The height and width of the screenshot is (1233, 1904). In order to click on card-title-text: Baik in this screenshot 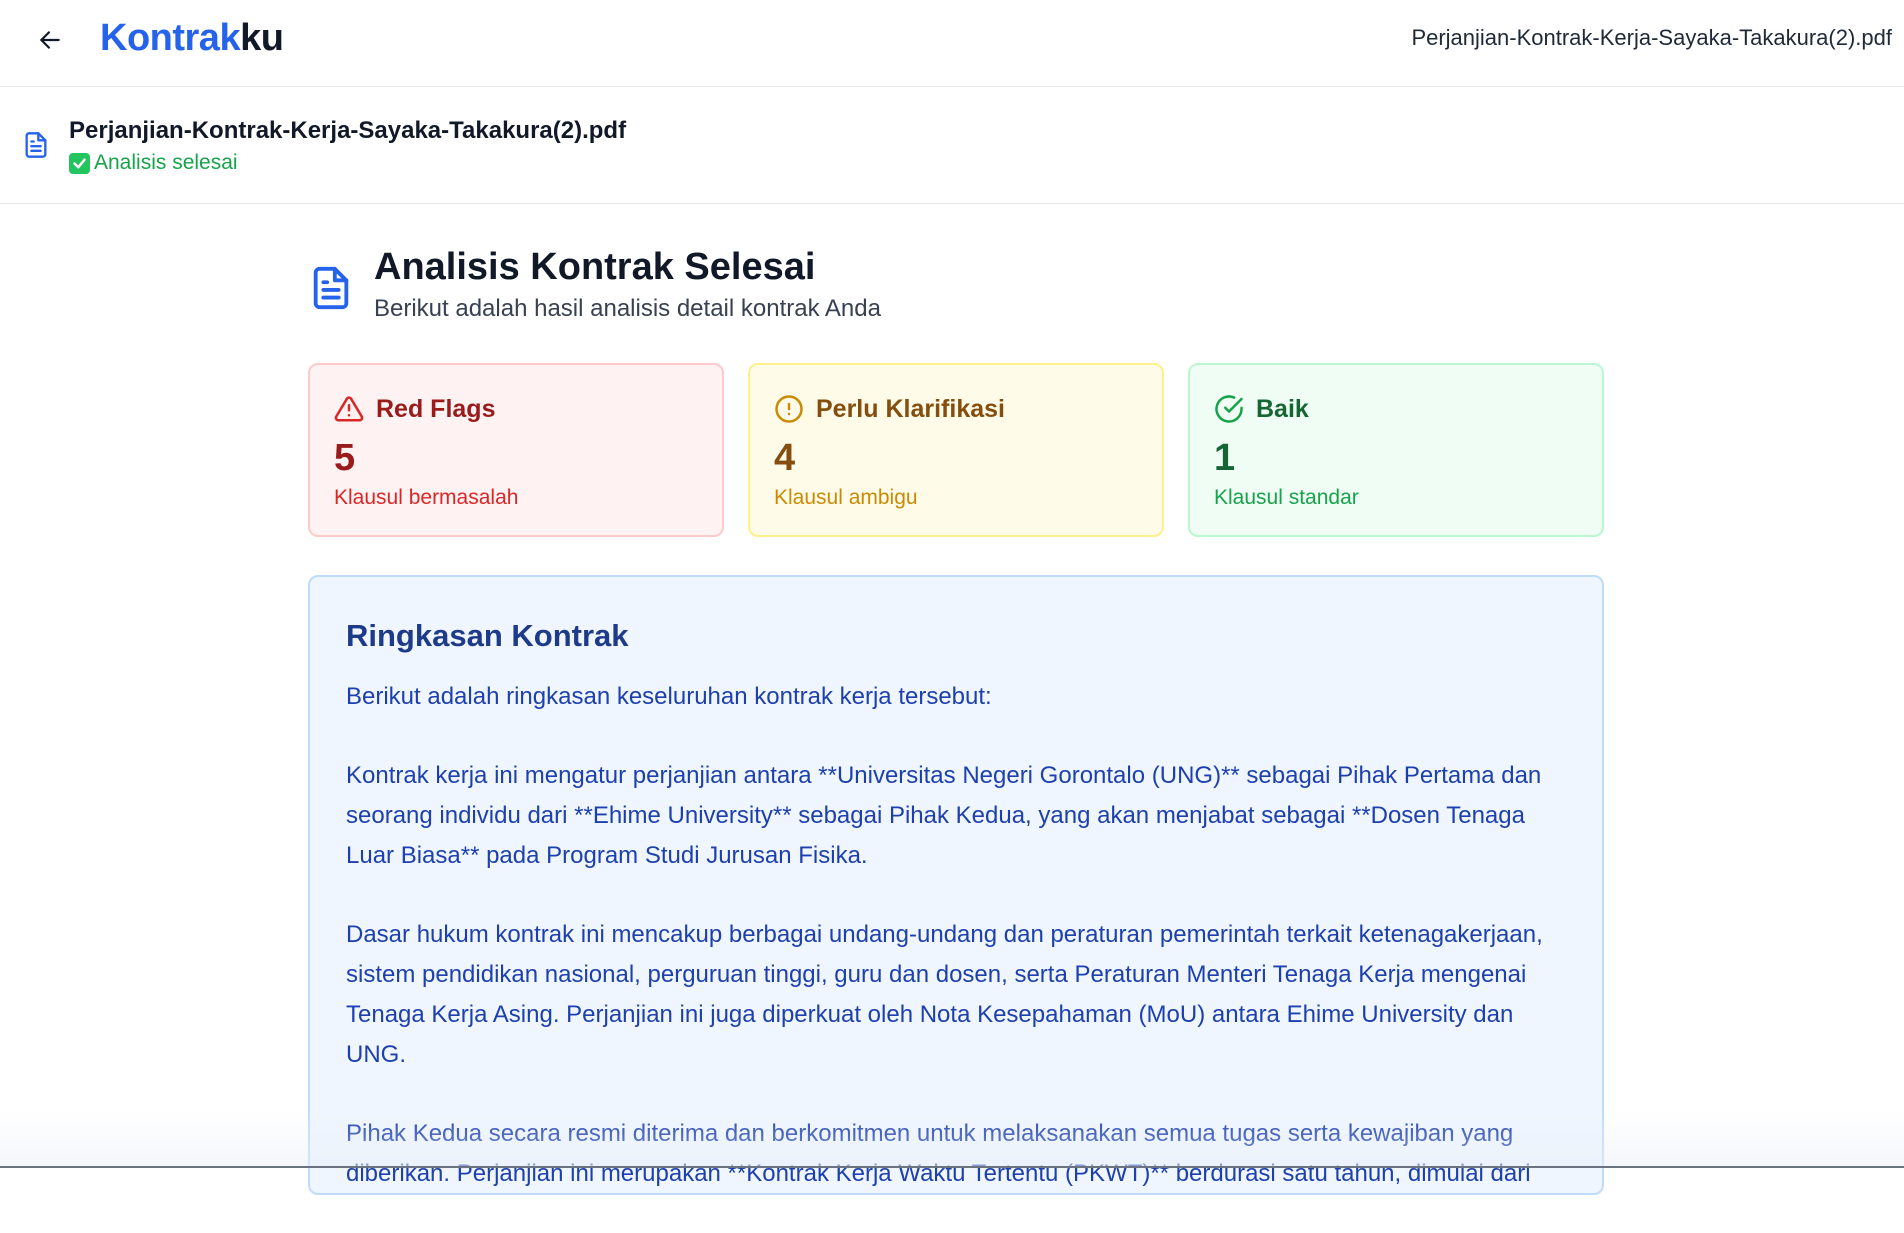, I will do `click(1282, 409)`.